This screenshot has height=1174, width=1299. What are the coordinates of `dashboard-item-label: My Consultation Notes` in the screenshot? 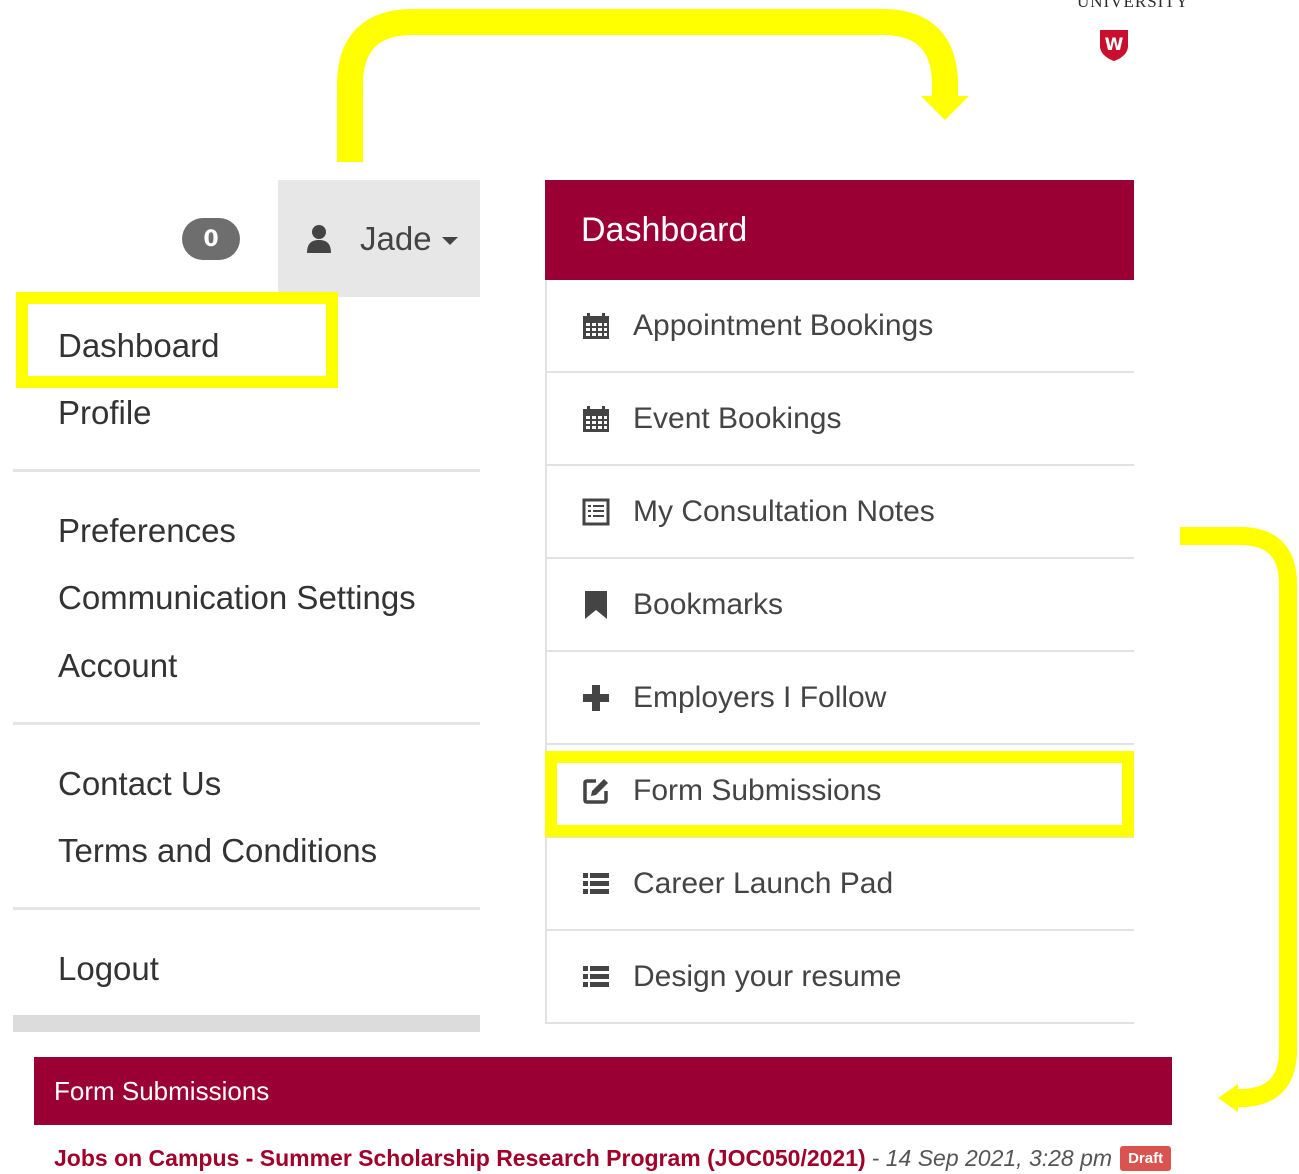 It's located at (784, 511).